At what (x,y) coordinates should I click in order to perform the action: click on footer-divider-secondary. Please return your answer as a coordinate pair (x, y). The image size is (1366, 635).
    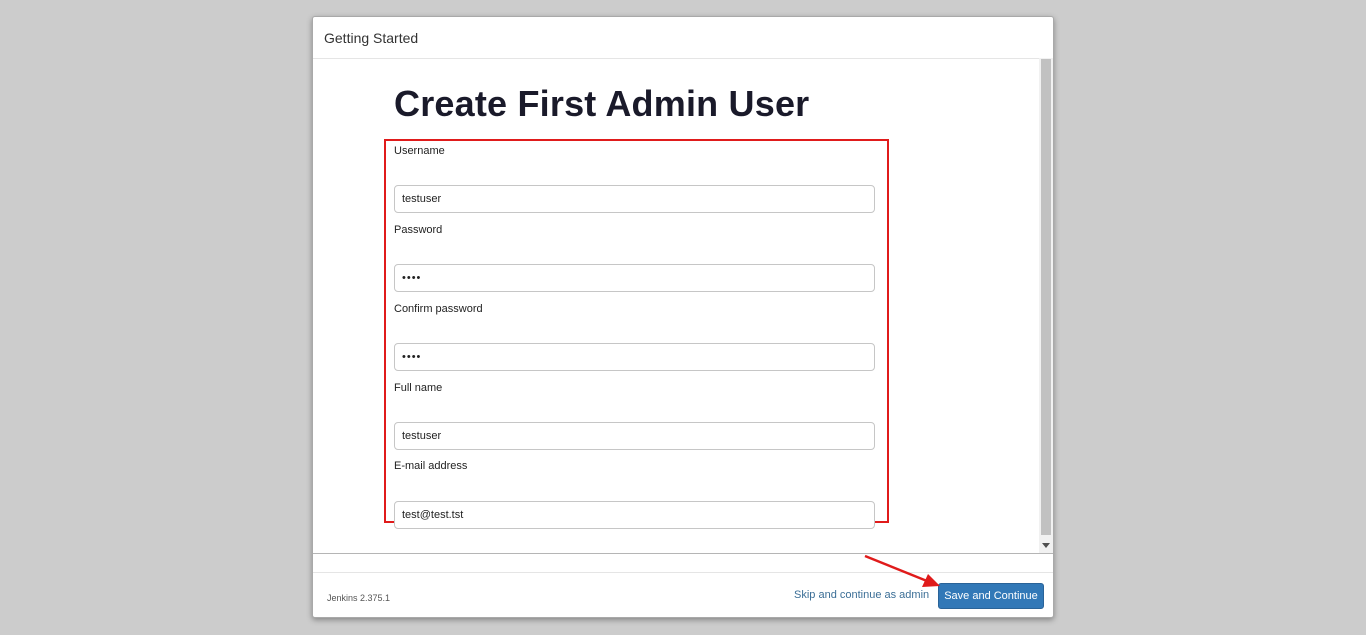
    Looking at the image, I should click on (683, 572).